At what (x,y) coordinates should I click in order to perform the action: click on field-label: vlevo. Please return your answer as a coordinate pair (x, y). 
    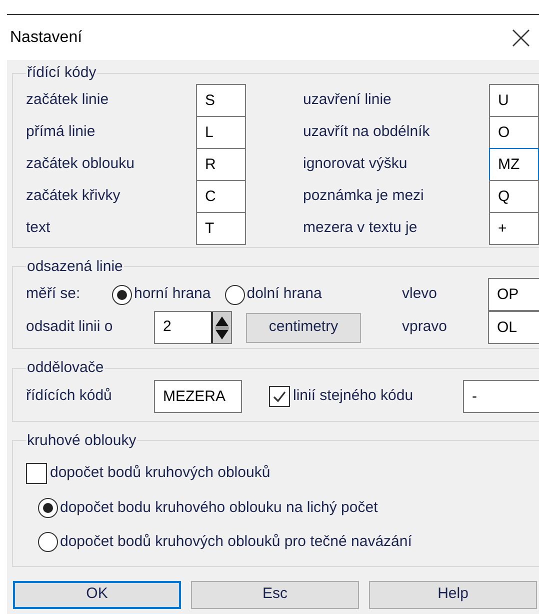
    Looking at the image, I should click on (420, 294).